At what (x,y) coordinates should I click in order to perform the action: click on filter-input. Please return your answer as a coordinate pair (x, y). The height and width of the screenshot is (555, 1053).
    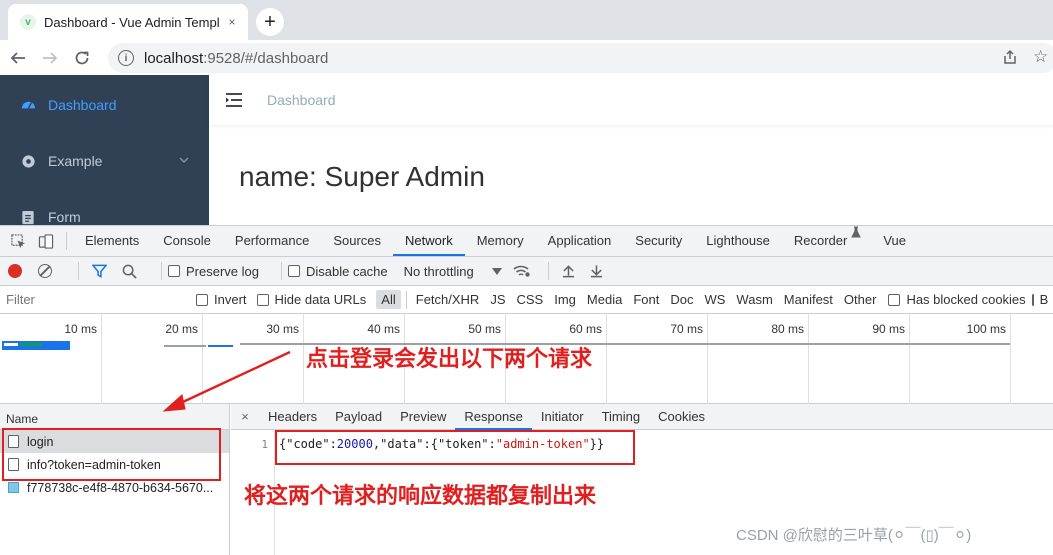
    Looking at the image, I should click on (91, 299).